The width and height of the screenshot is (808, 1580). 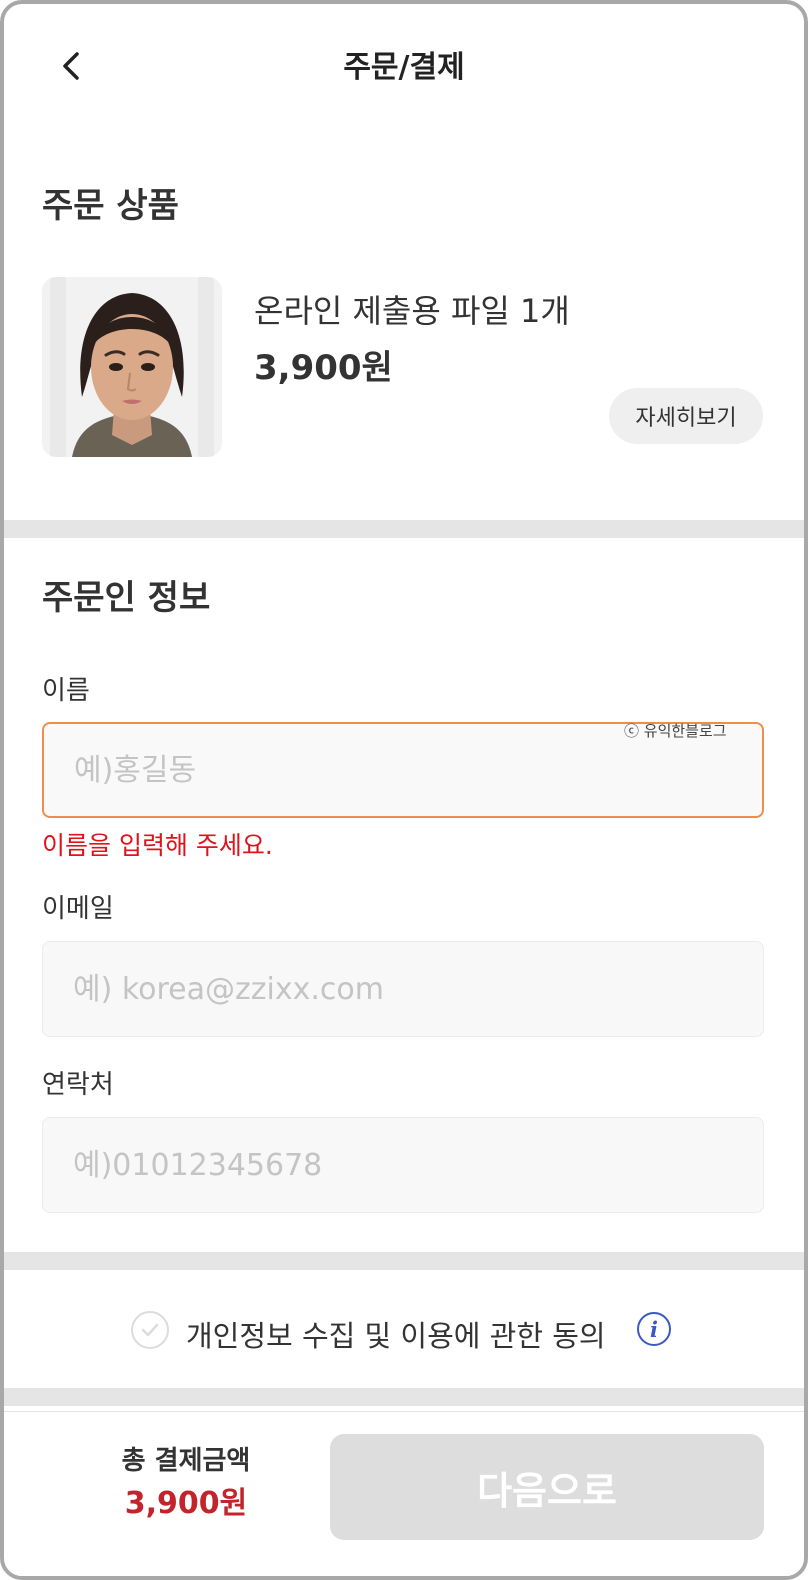 I want to click on header: 주문/결제, so click(x=404, y=66).